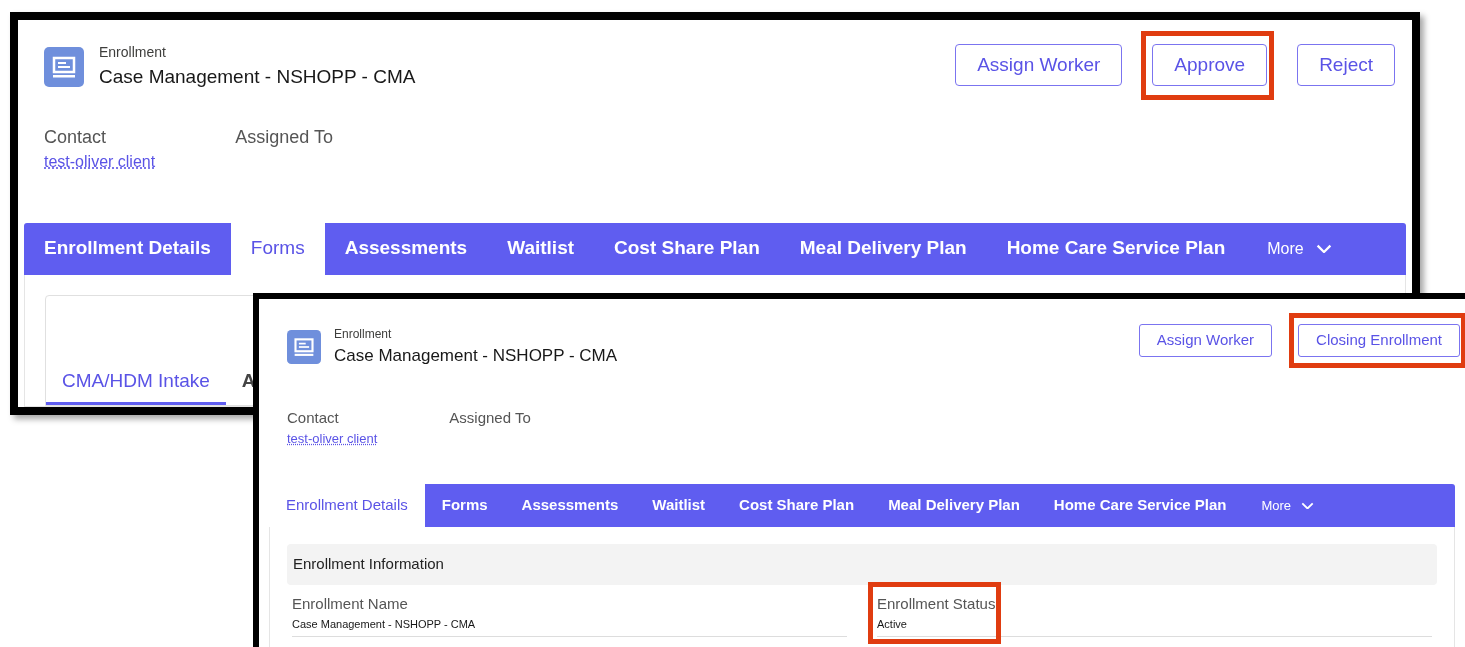  I want to click on field-value: Case Management - NSHOPP - CMA, so click(384, 624).